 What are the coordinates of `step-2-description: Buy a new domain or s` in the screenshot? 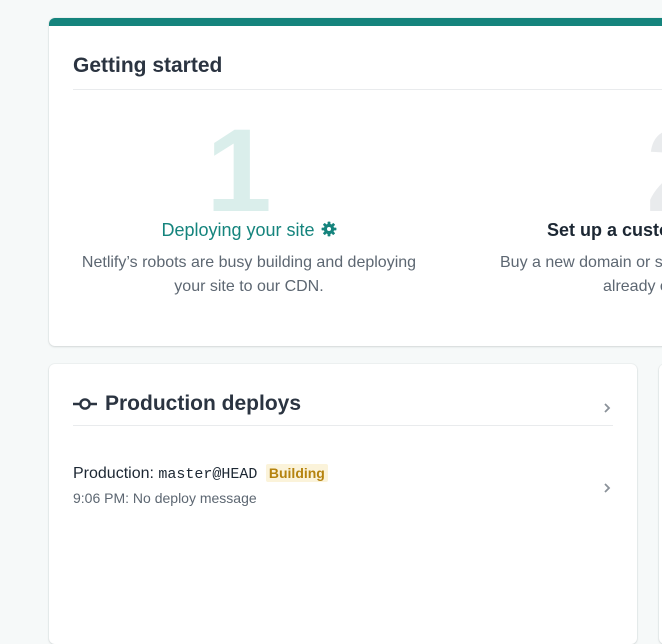 It's located at (581, 262).